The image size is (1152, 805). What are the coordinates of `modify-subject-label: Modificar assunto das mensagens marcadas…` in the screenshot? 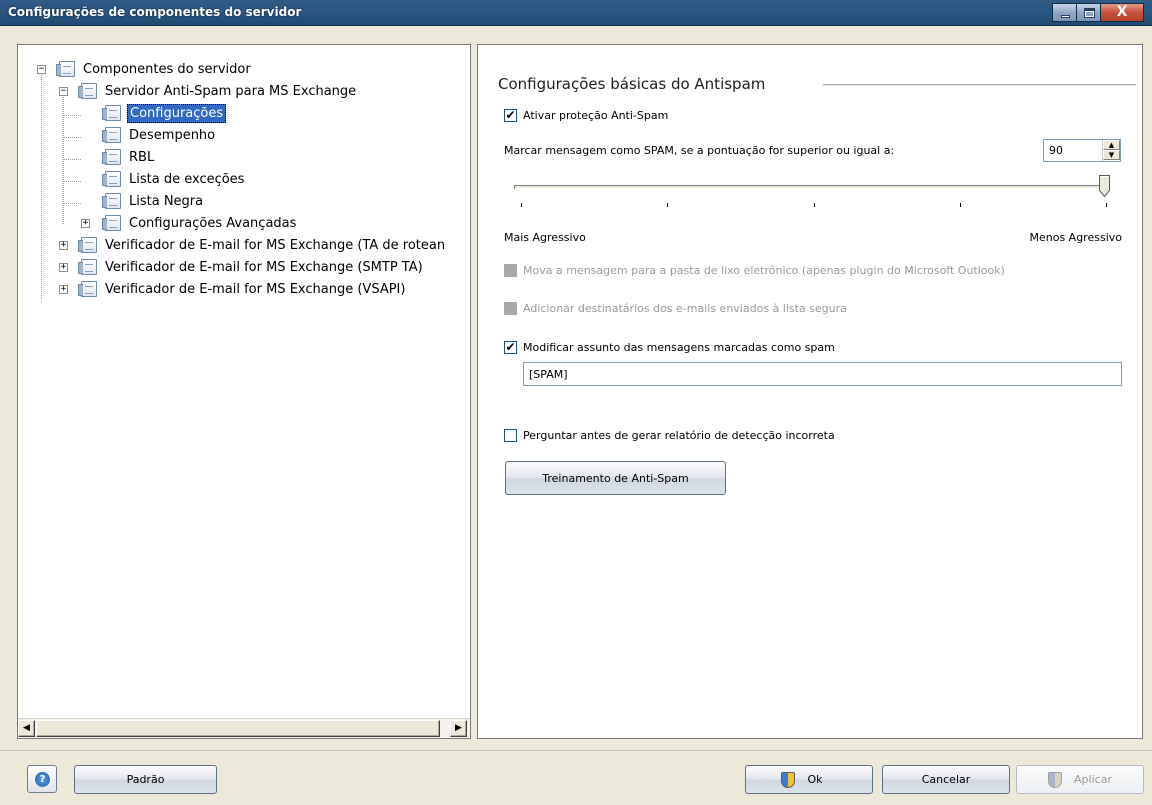 It's located at (679, 347).